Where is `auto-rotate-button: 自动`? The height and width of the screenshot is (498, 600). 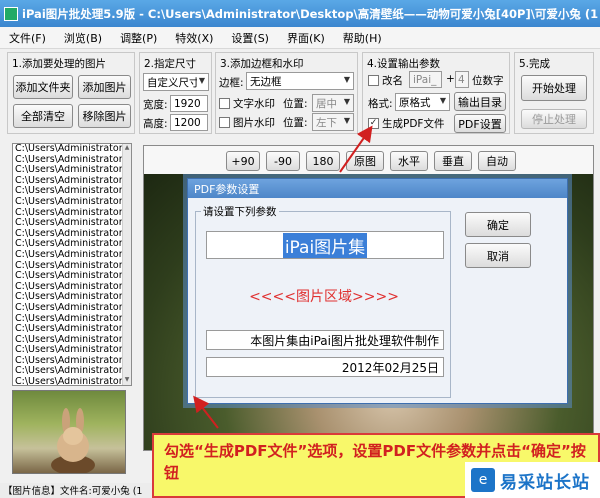 auto-rotate-button: 自动 is located at coordinates (497, 161).